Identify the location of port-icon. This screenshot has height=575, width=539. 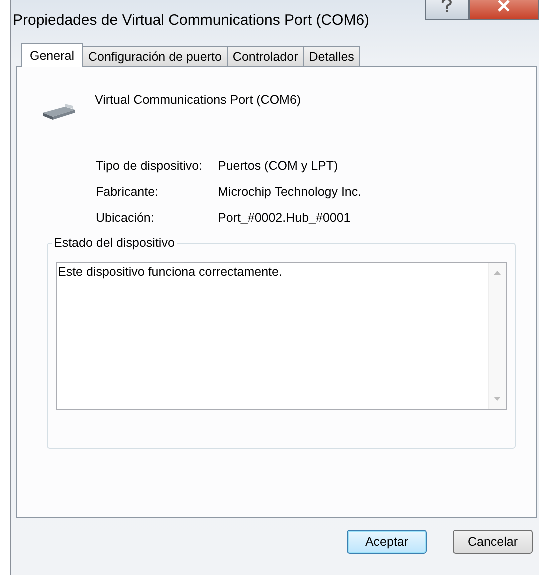
(59, 111).